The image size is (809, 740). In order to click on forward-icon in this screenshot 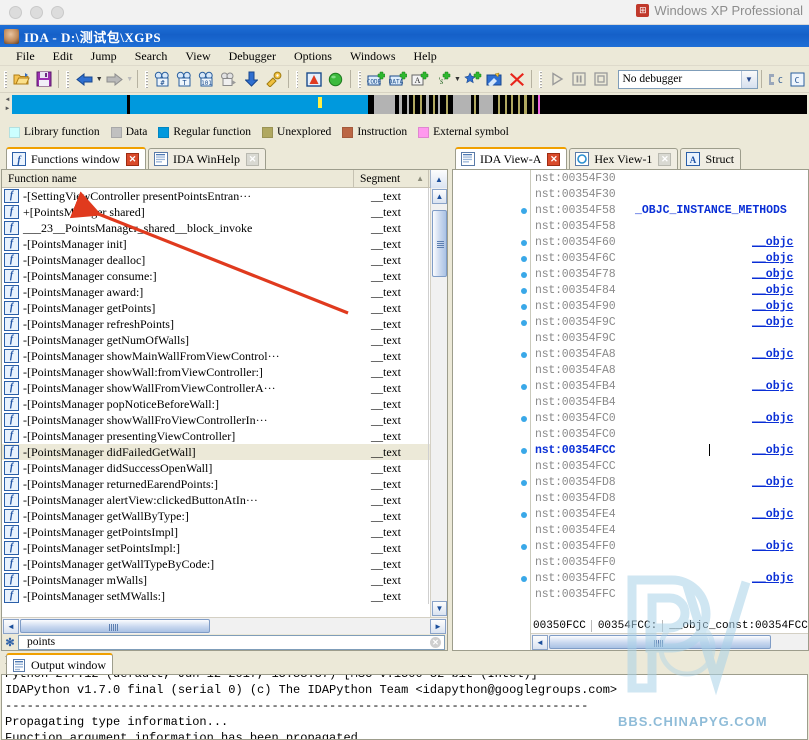, I will do `click(114, 79)`.